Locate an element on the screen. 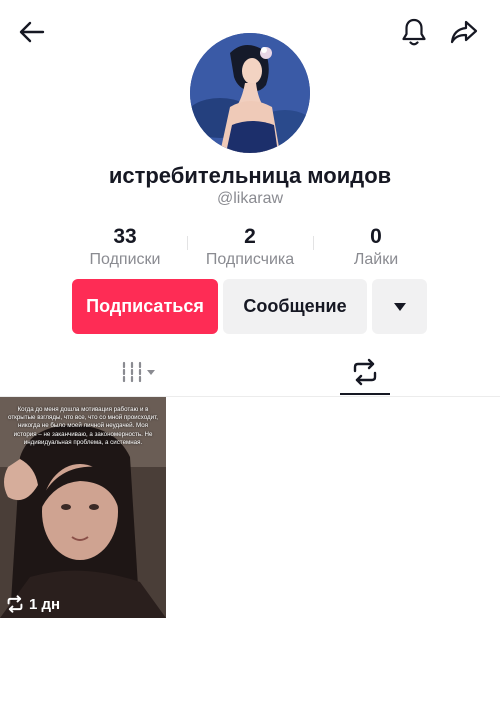 The image size is (500, 706). stat-likes: 0 Лайки is located at coordinates (376, 247).